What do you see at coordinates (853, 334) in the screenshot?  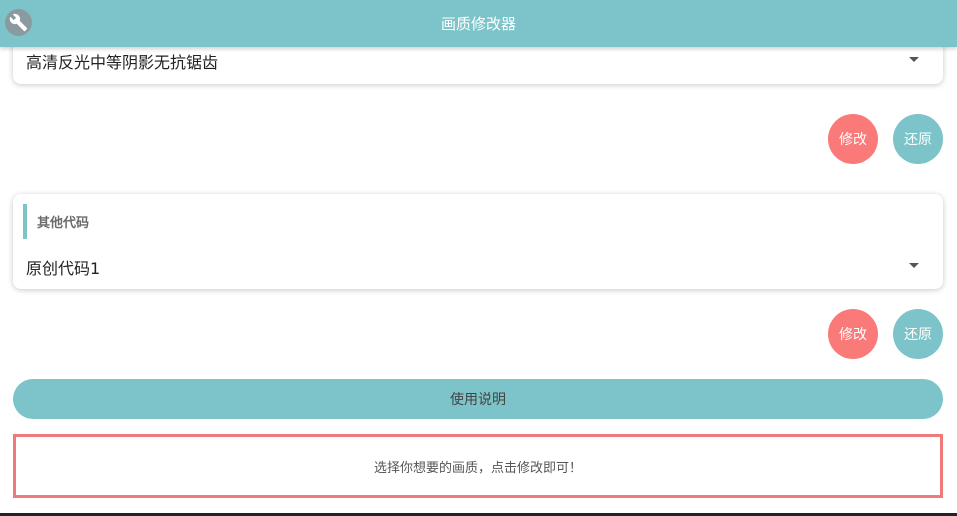 I see `other-code-modify-button: 修改` at bounding box center [853, 334].